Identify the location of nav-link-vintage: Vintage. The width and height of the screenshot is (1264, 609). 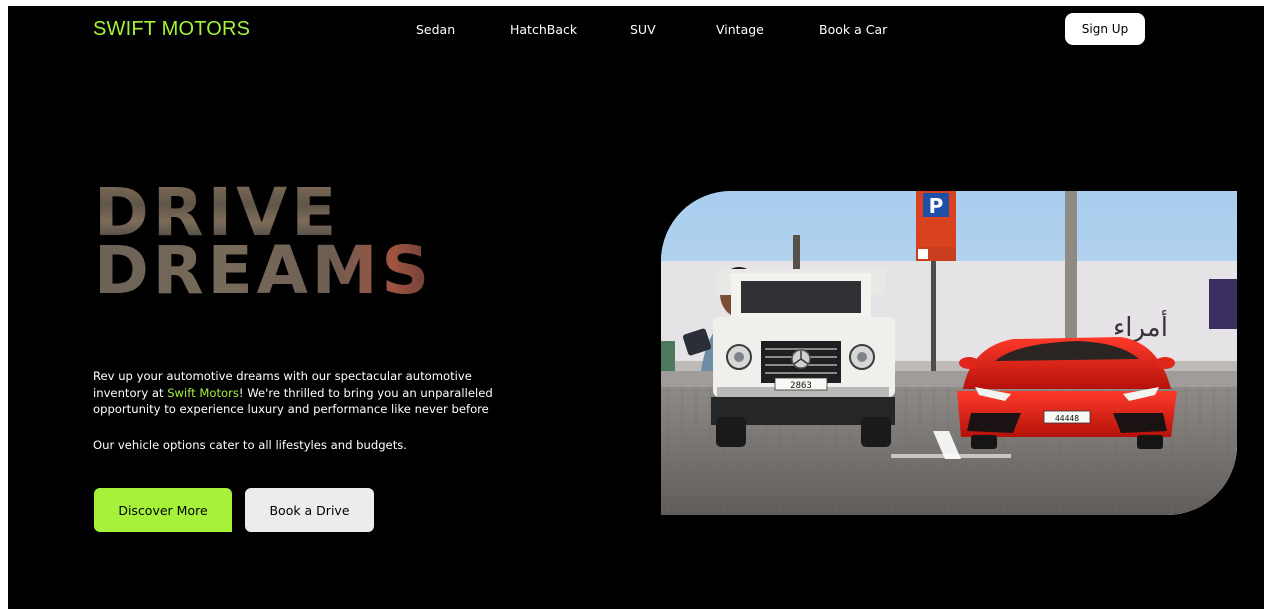
(740, 29).